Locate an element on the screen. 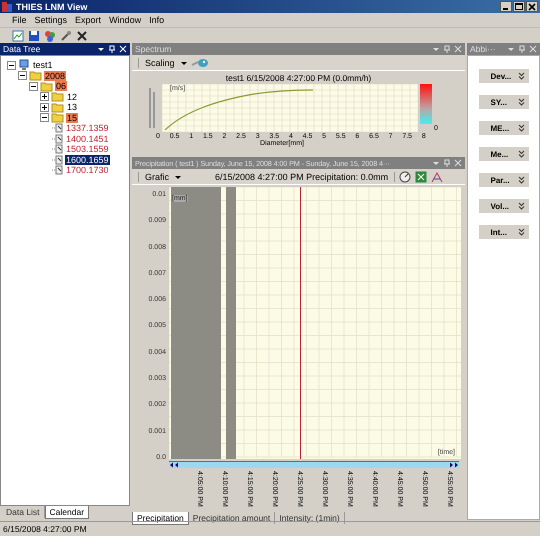 Image resolution: width=540 pixels, height=536 pixels. tree-item: 1337.1359 is located at coordinates (87, 128).